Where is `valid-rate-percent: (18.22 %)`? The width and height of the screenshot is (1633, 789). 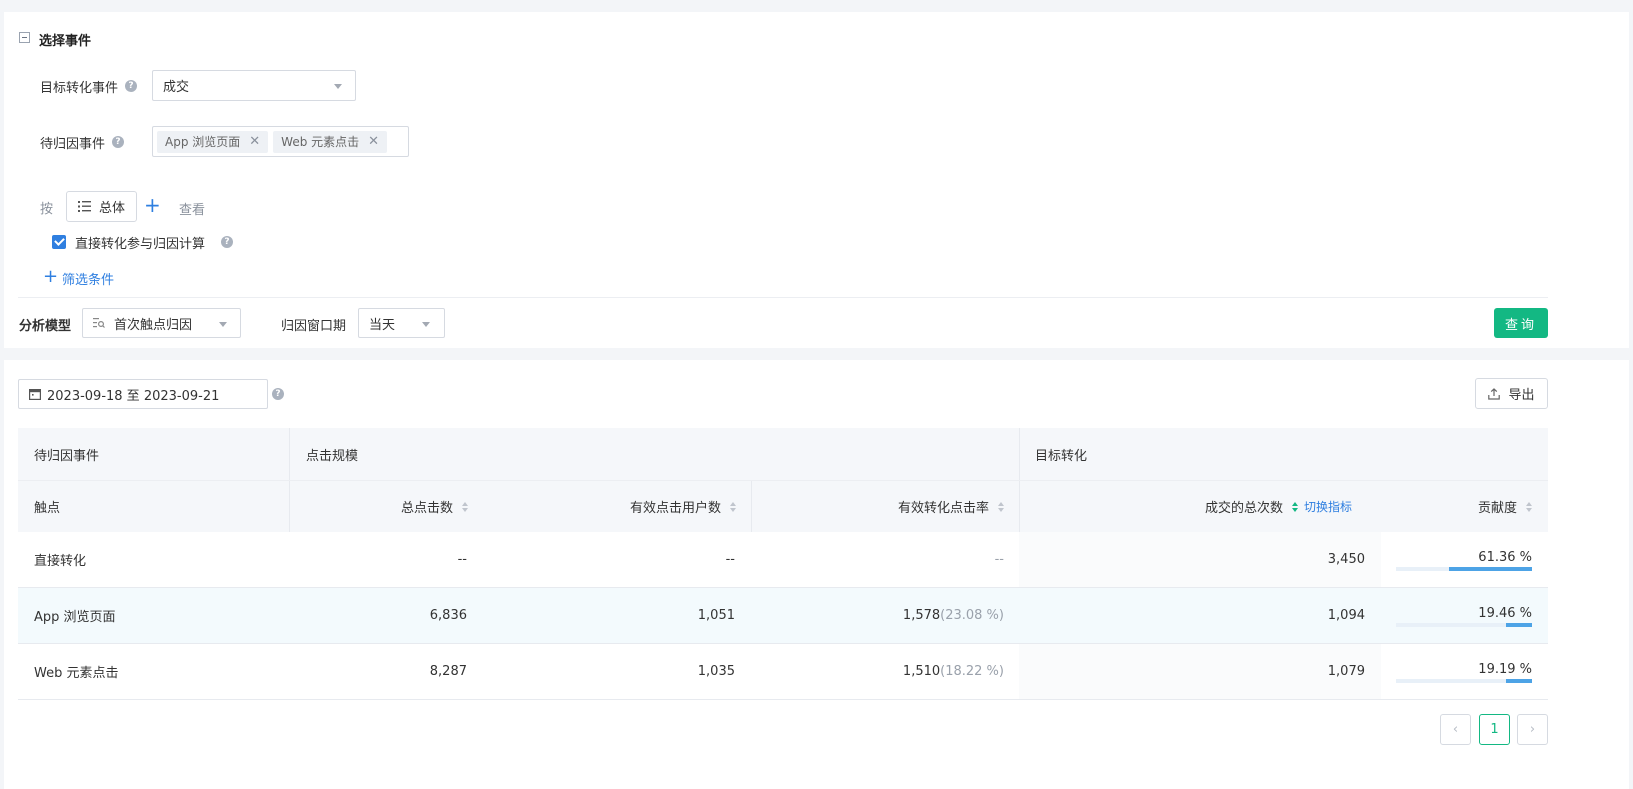
valid-rate-percent: (18.22 %) is located at coordinates (972, 671).